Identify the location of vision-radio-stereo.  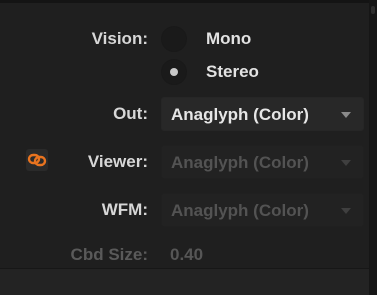
(174, 72).